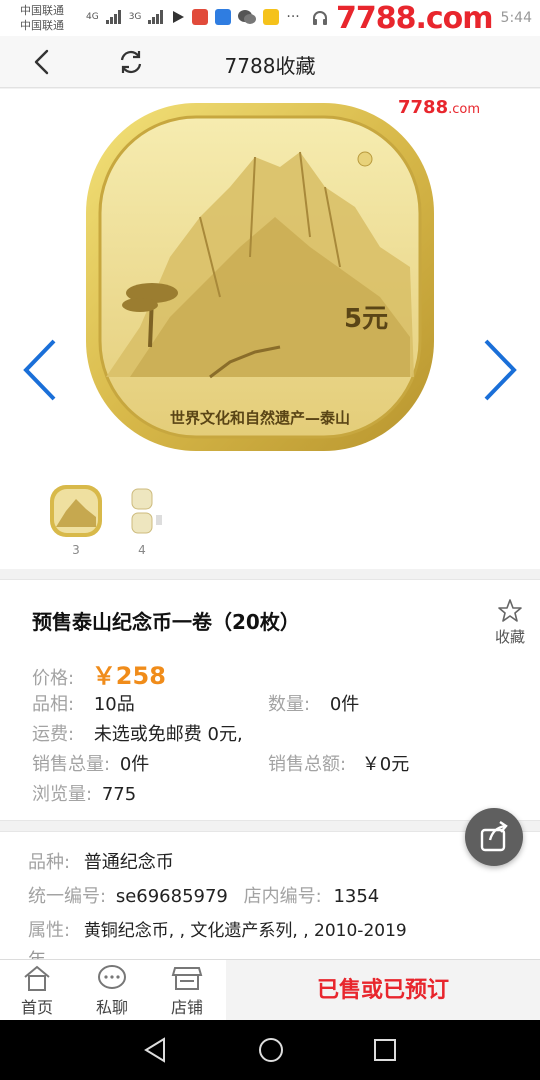  Describe the element at coordinates (42, 10) in the screenshot. I see `carrier-1: 中国联通` at that location.